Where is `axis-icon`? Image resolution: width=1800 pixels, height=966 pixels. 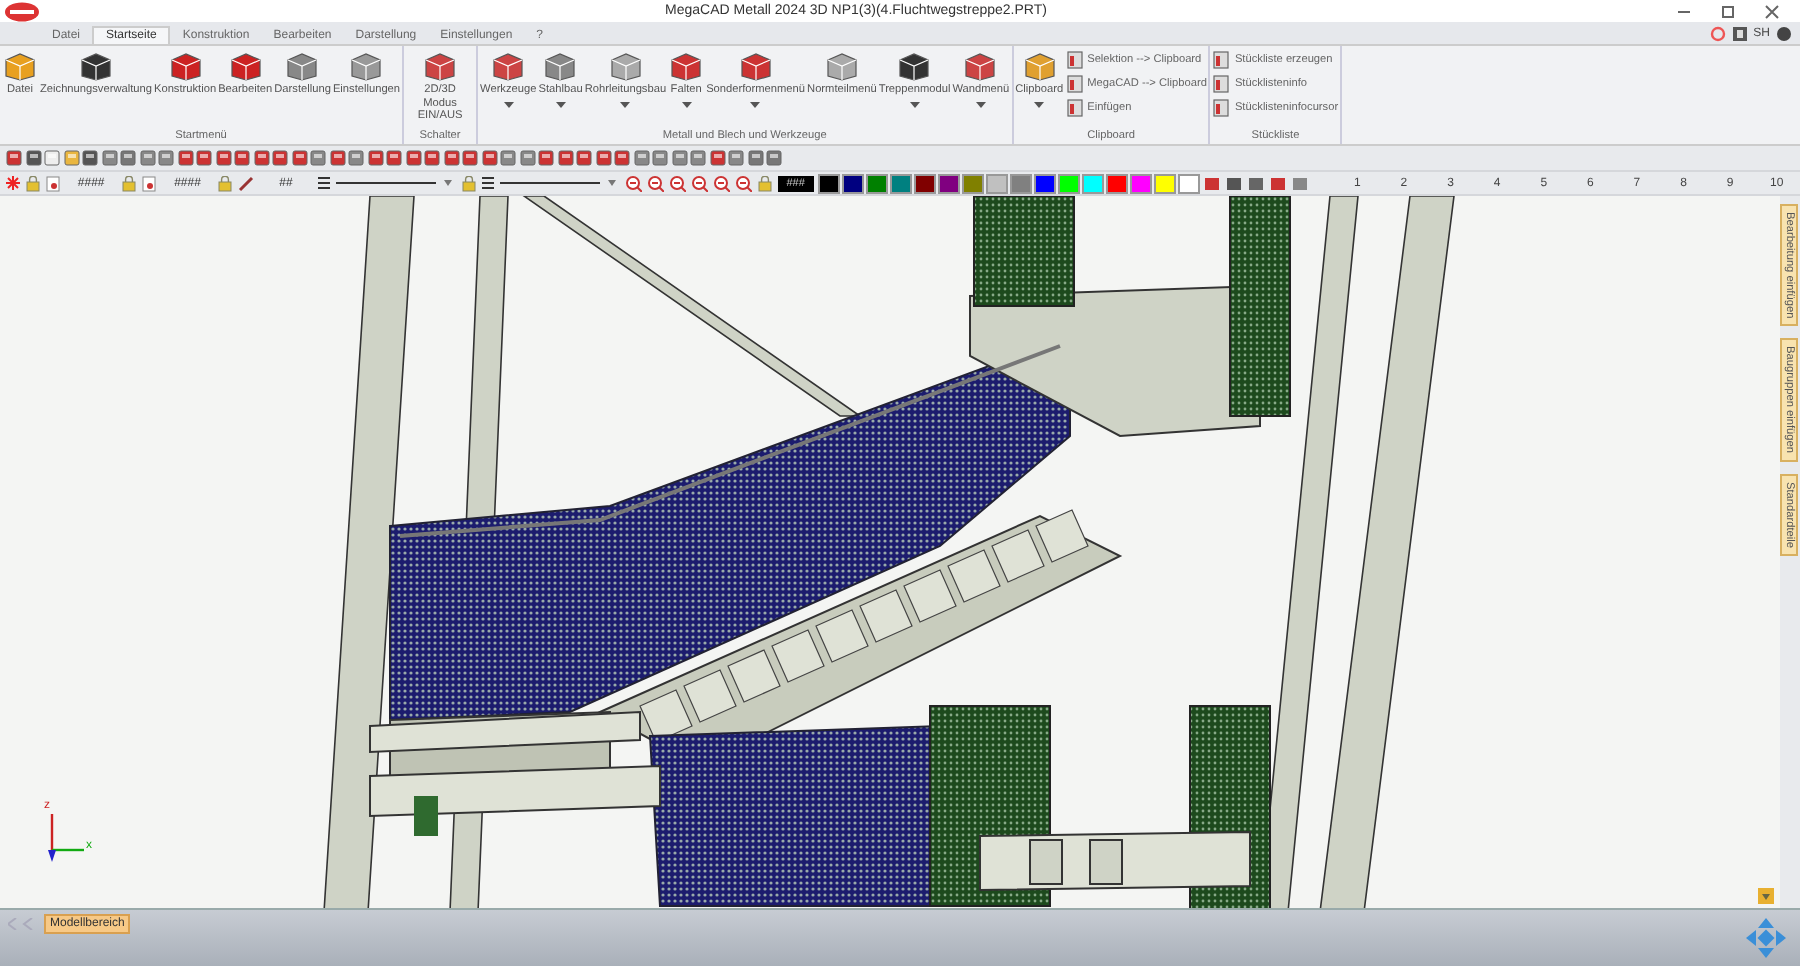
axis-icon is located at coordinates (66, 838).